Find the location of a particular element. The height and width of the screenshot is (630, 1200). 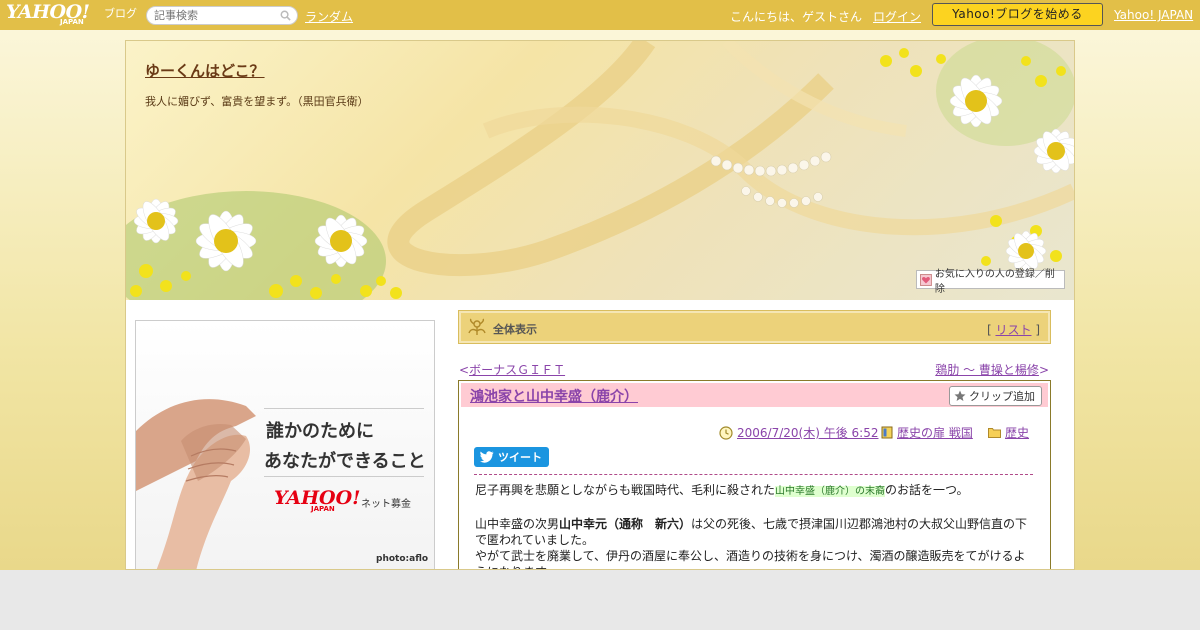

logo-japan-text: JAPAN is located at coordinates (72, 22).